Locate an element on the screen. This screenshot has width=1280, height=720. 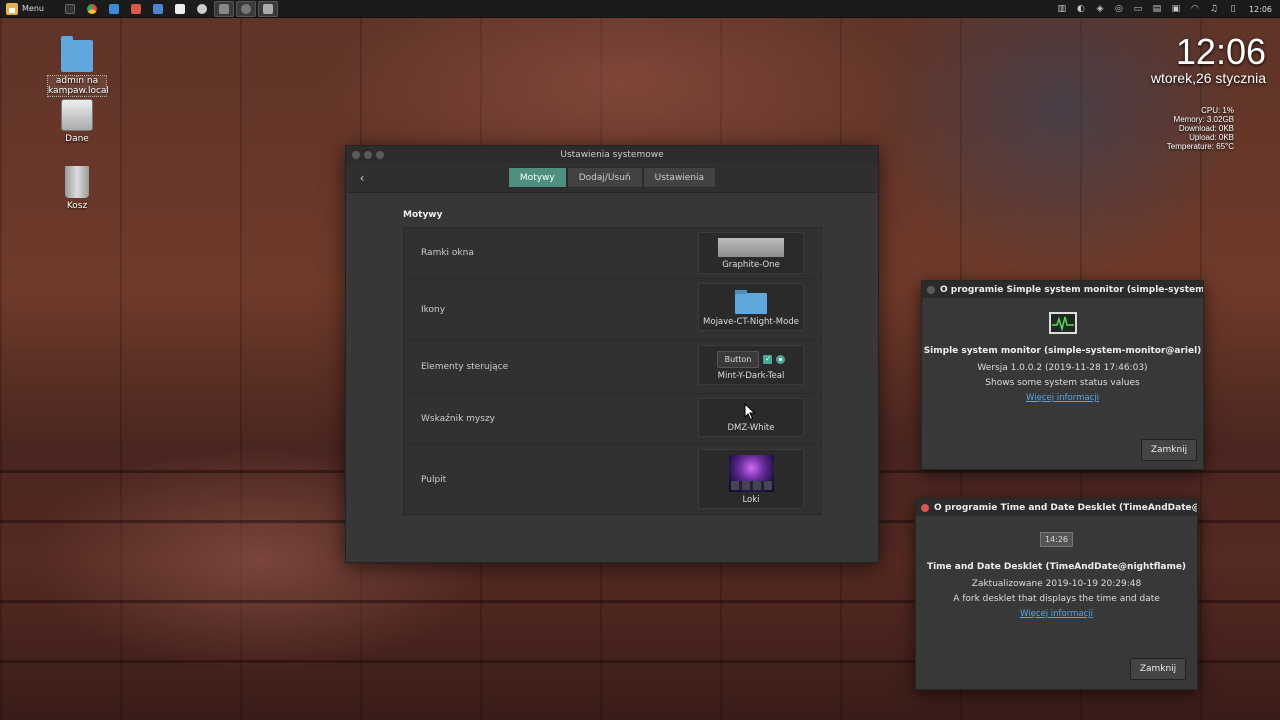
chrome-icon is located at coordinates (92, 9).